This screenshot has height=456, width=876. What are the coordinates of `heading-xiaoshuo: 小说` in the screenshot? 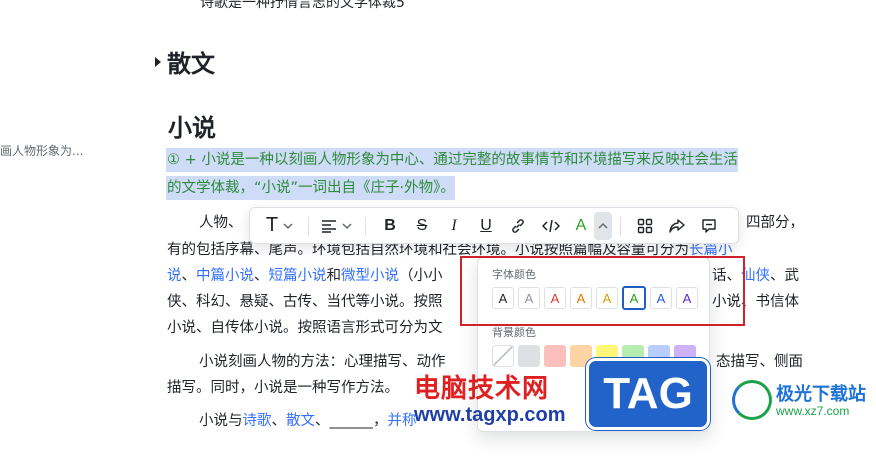 It's located at (192, 125).